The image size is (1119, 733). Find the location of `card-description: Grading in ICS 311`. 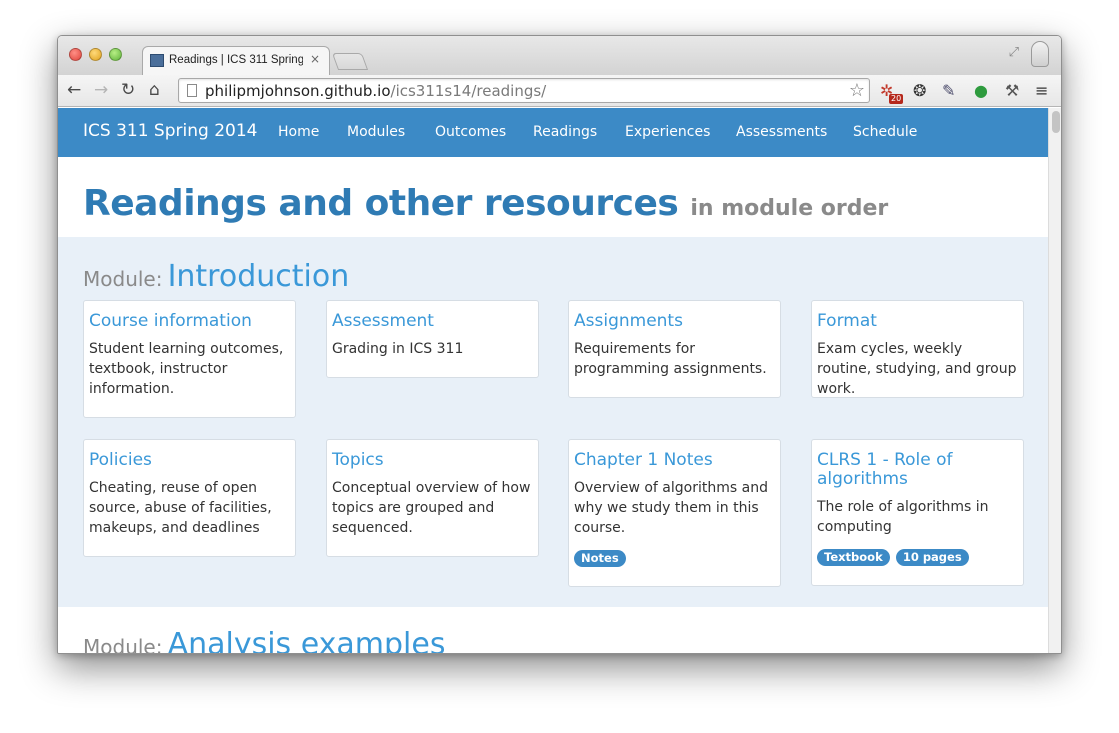

card-description: Grading in ICS 311 is located at coordinates (398, 349).